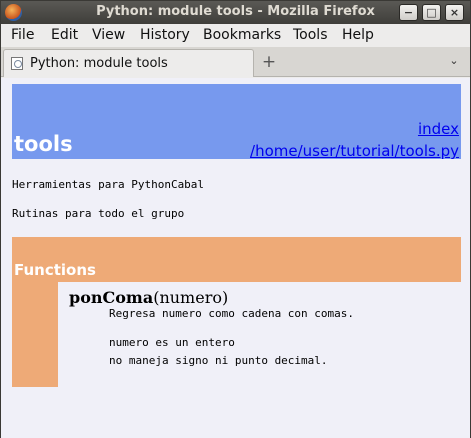 The image size is (471, 438). What do you see at coordinates (232, 313) in the screenshot?
I see `function-doc-line: Regresa numero como cadena con comas.` at bounding box center [232, 313].